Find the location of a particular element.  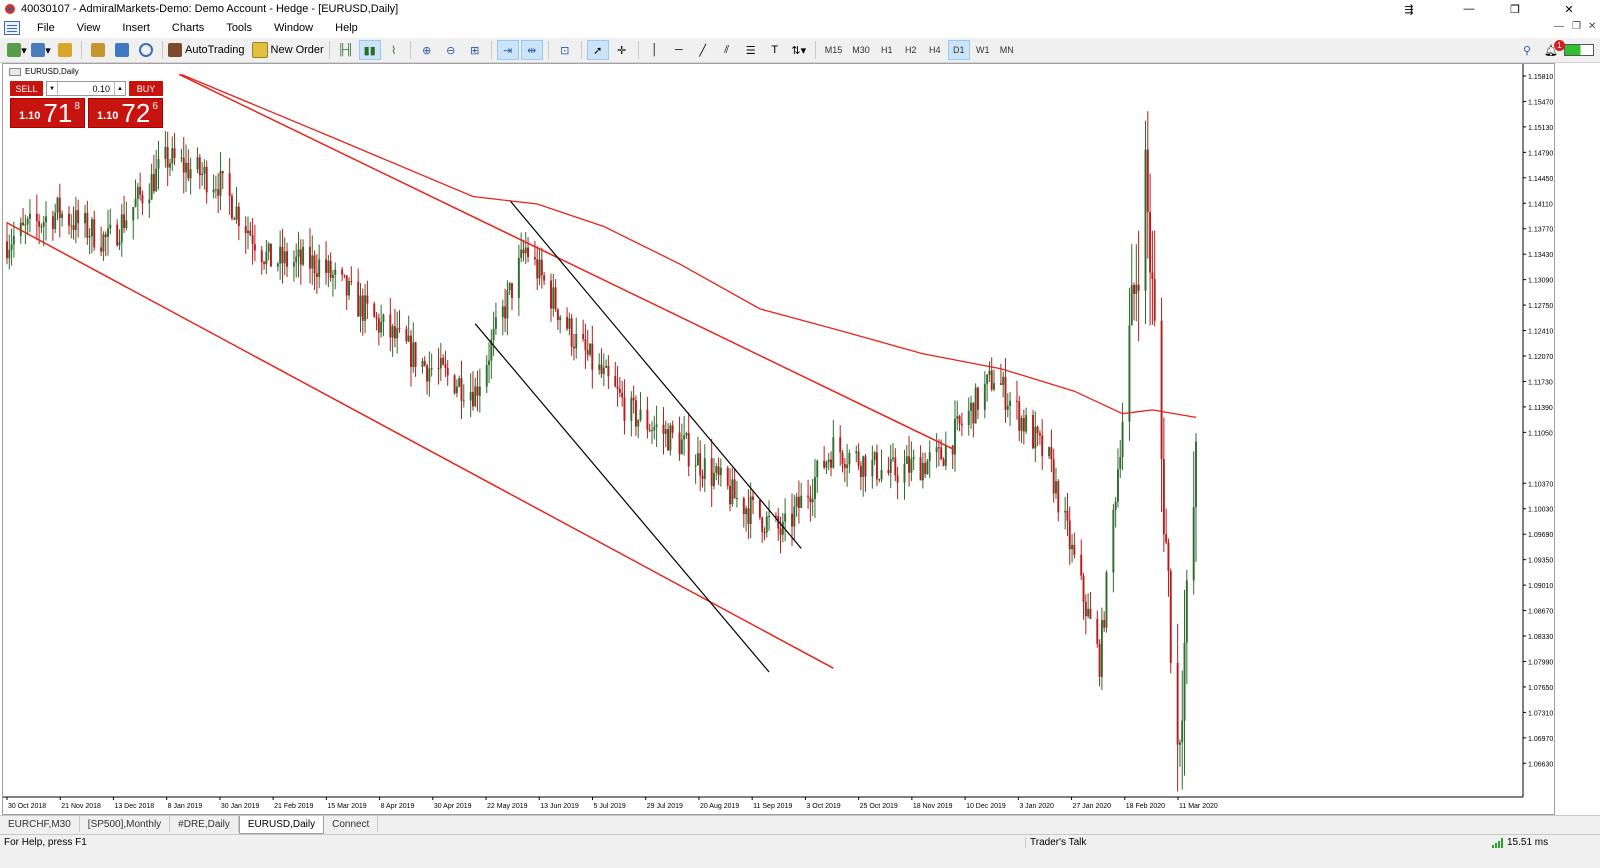

notifications-button: 🔔︎ 1 is located at coordinates (1552, 50).